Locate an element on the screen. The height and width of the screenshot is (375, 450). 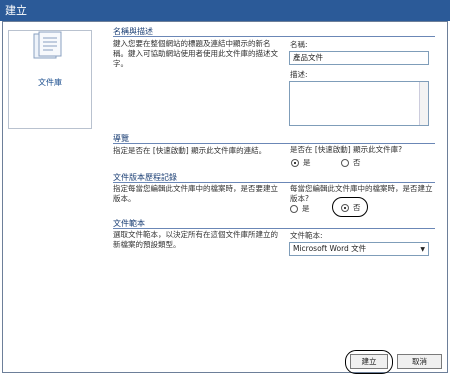
template-select: Microsoft Word 文件 ▼ is located at coordinates (359, 249).